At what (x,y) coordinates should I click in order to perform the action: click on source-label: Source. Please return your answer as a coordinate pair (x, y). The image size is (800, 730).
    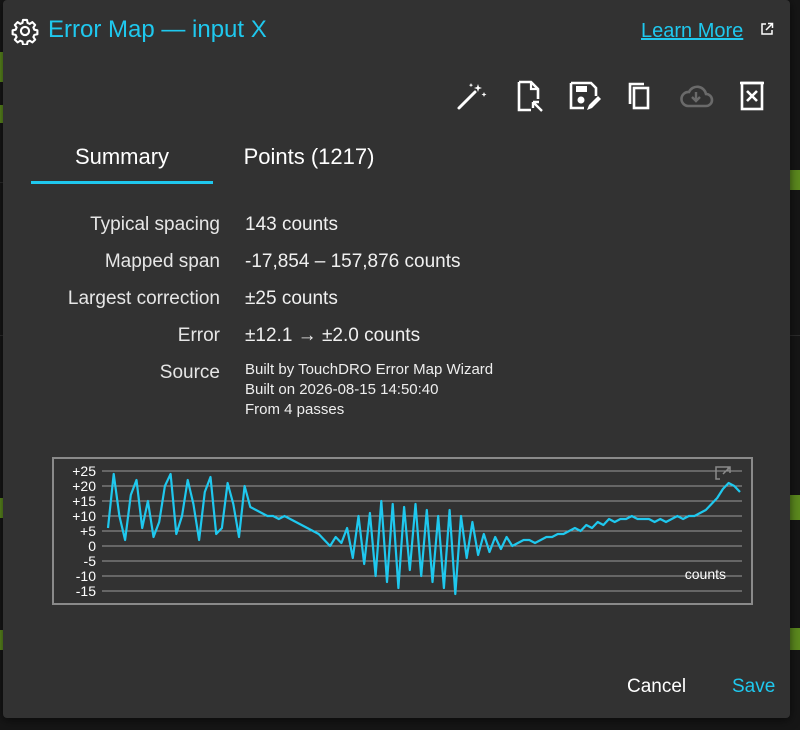
    Looking at the image, I should click on (189, 372).